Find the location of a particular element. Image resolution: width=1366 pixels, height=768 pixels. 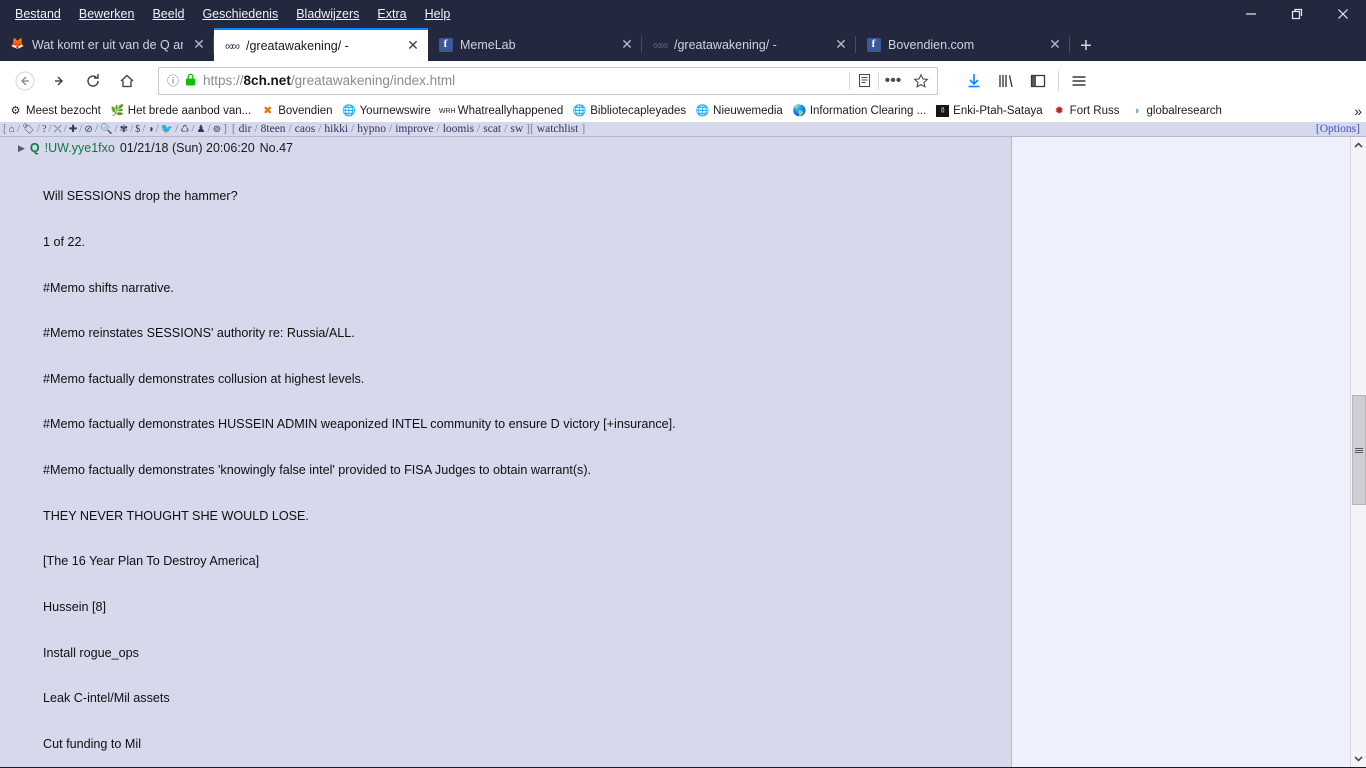

info-icon: ⓘ is located at coordinates (173, 80).